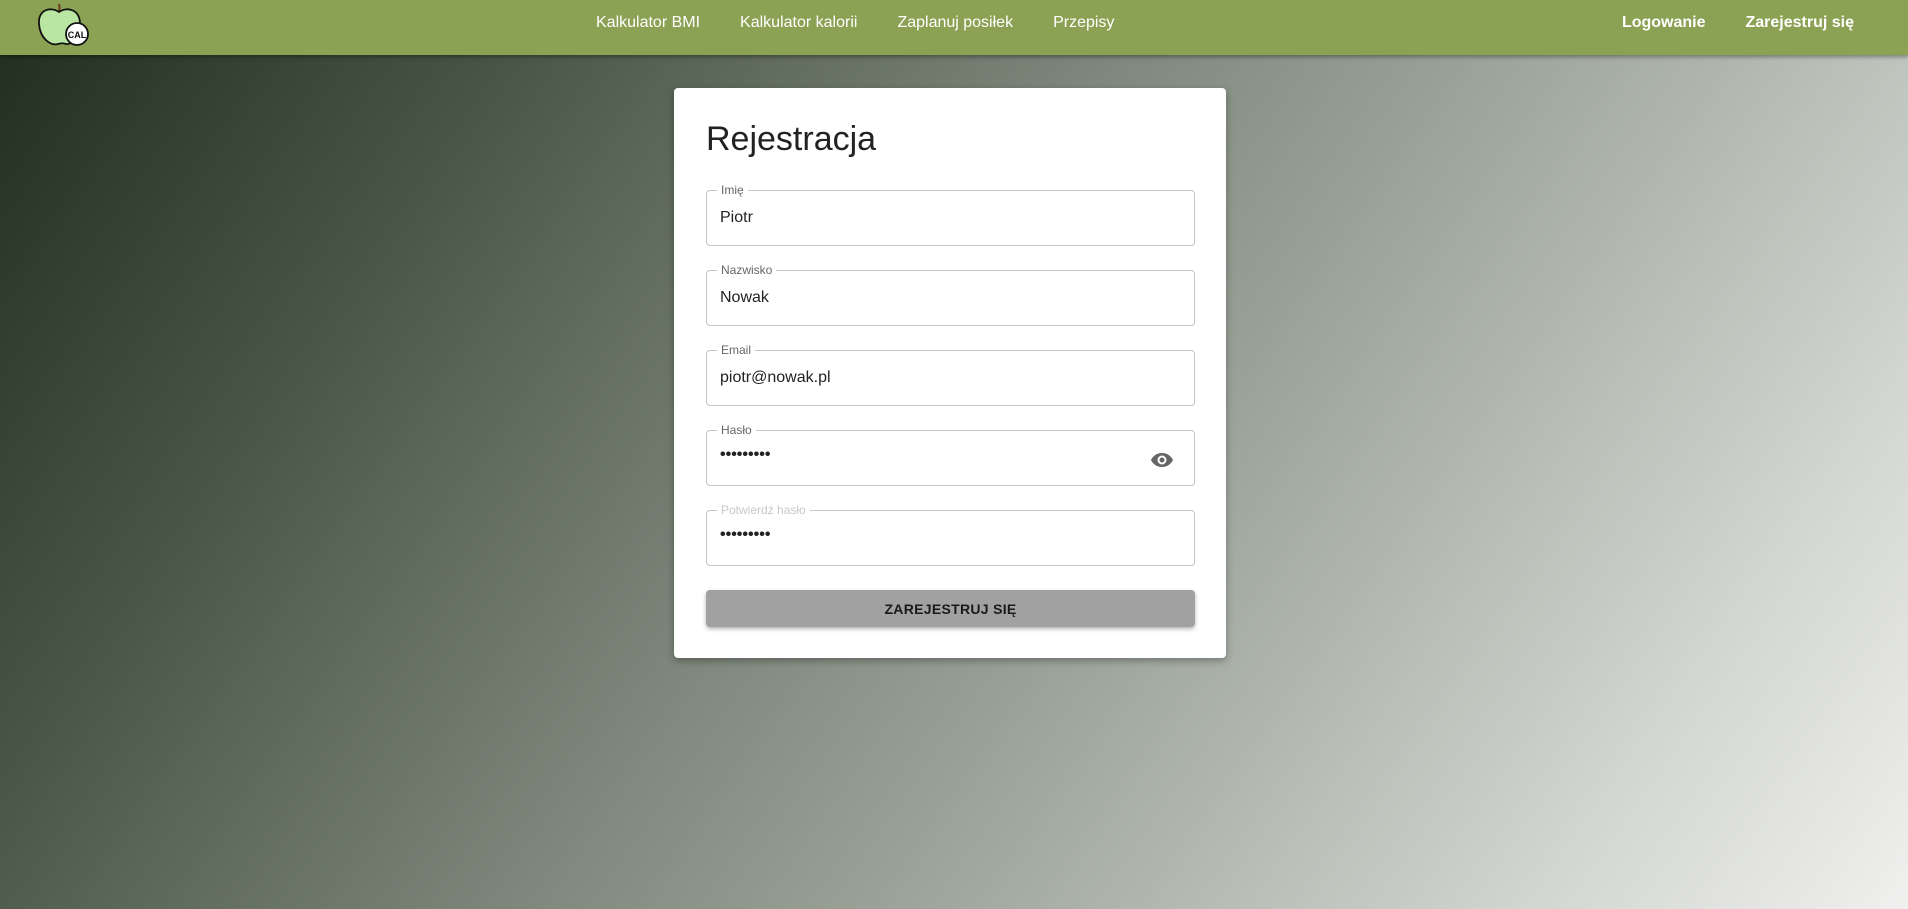  I want to click on first-name-field: Imię Piotr, so click(950, 214).